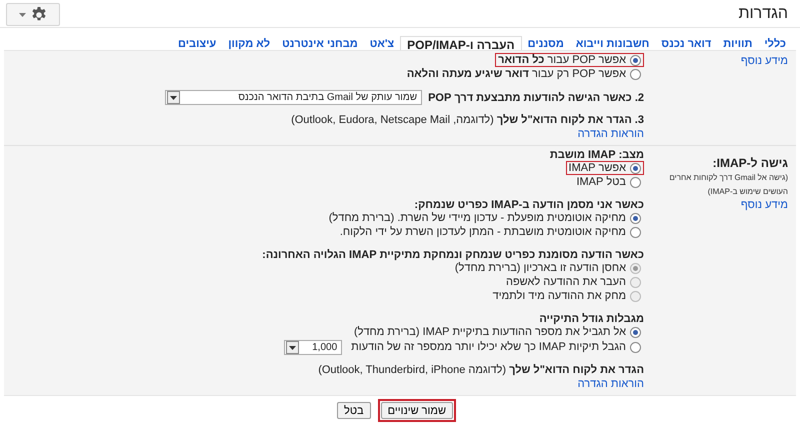 The height and width of the screenshot is (426, 800). What do you see at coordinates (483, 232) in the screenshot?
I see `option-label: מחיקה אוטומטית מושבתת - המתן לעדכון השרת על ידי הלקוח.` at bounding box center [483, 232].